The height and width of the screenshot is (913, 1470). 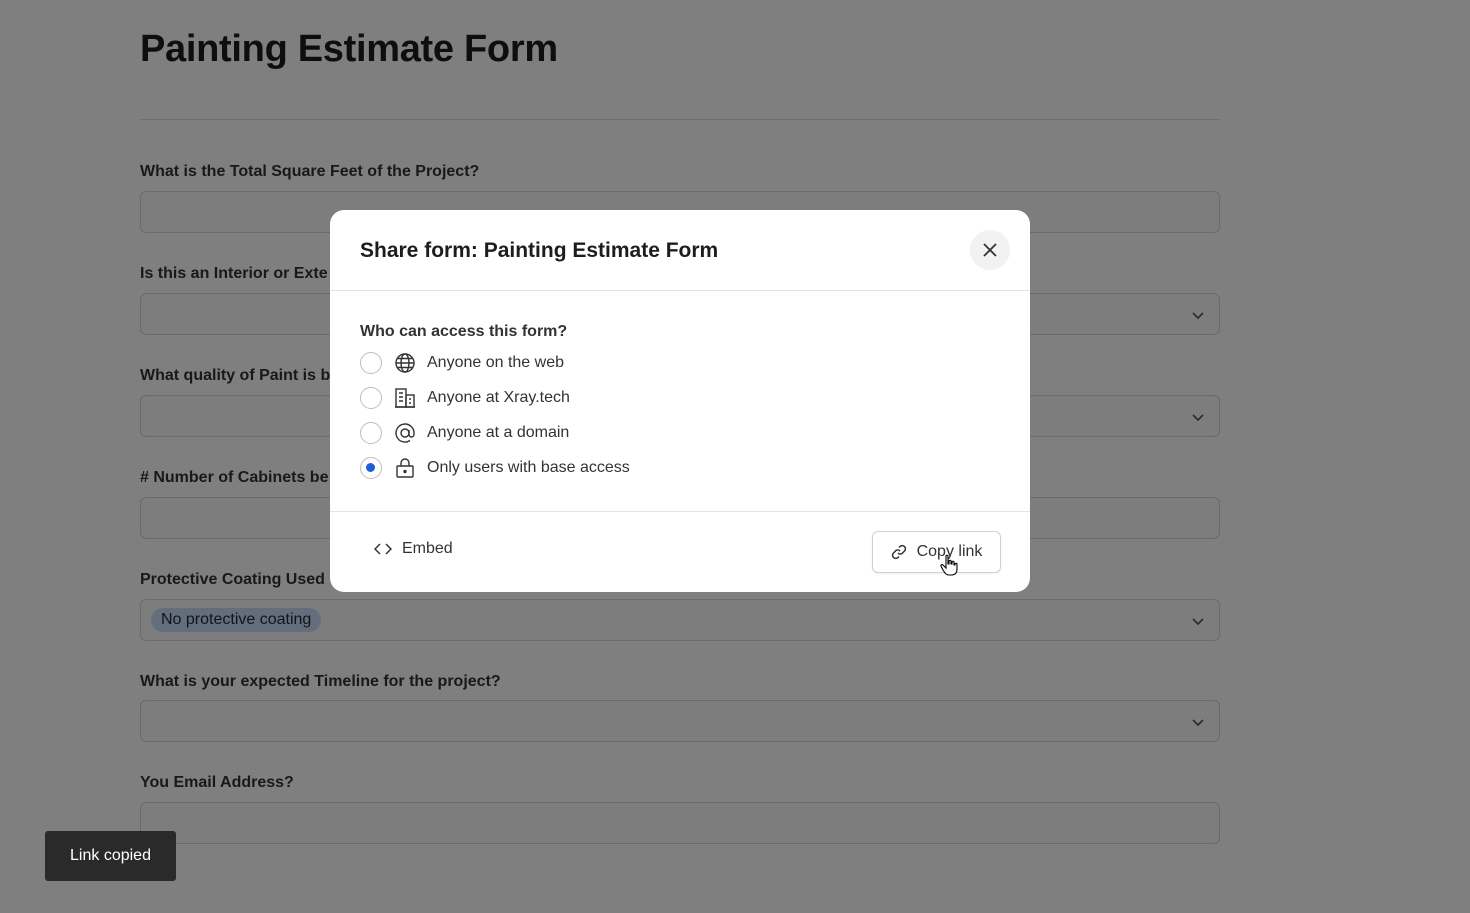 What do you see at coordinates (427, 548) in the screenshot?
I see `embed-label: Embed` at bounding box center [427, 548].